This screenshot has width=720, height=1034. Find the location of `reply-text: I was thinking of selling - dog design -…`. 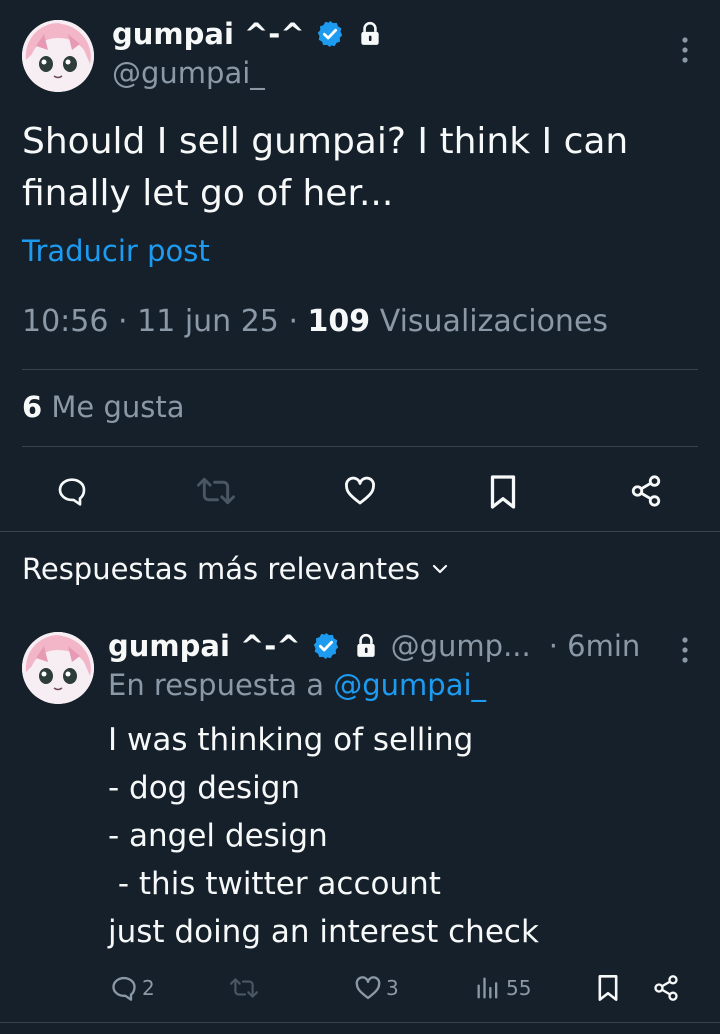

reply-text: I was thinking of selling - dog design -… is located at coordinates (323, 836).